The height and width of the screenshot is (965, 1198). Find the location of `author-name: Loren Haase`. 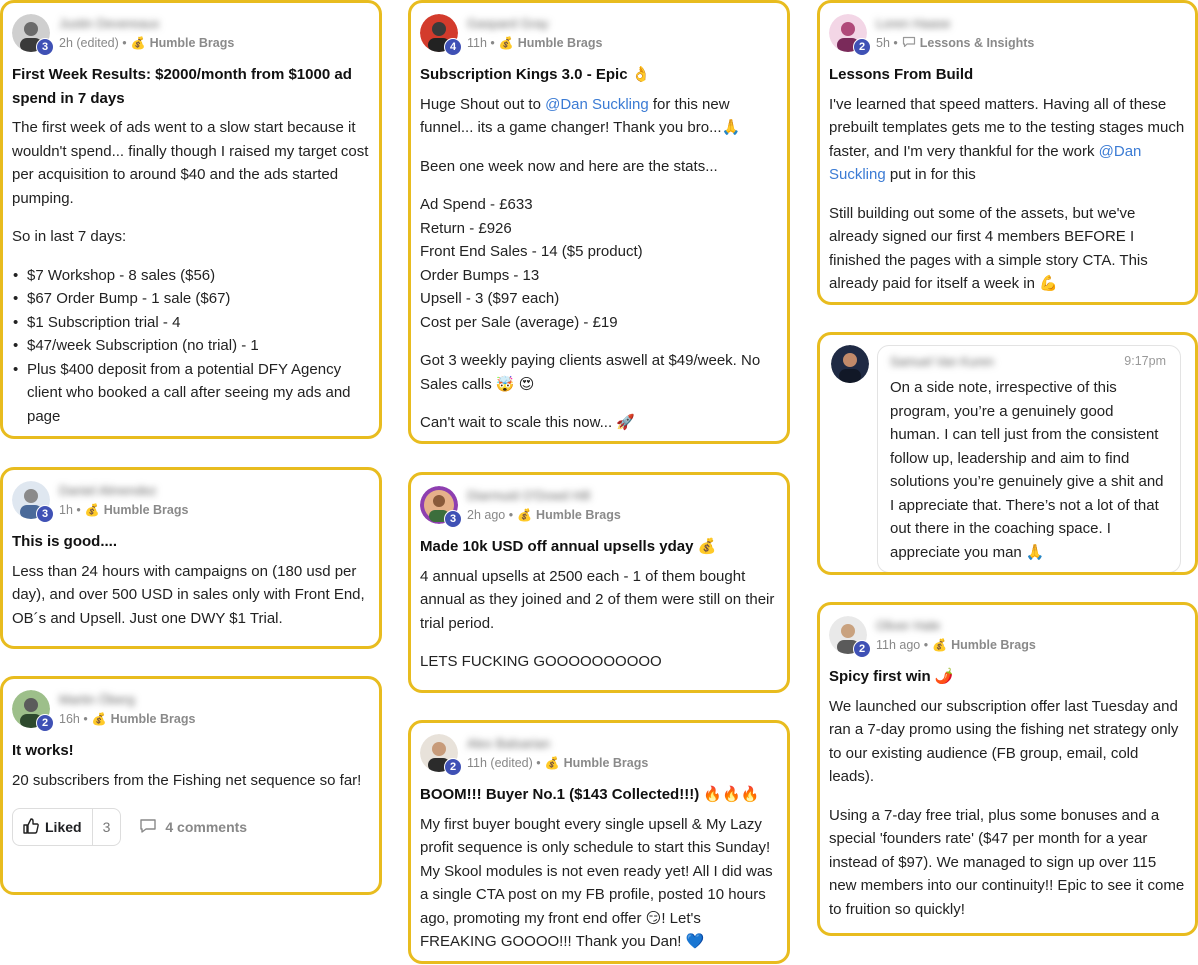

author-name: Loren Haase is located at coordinates (955, 24).